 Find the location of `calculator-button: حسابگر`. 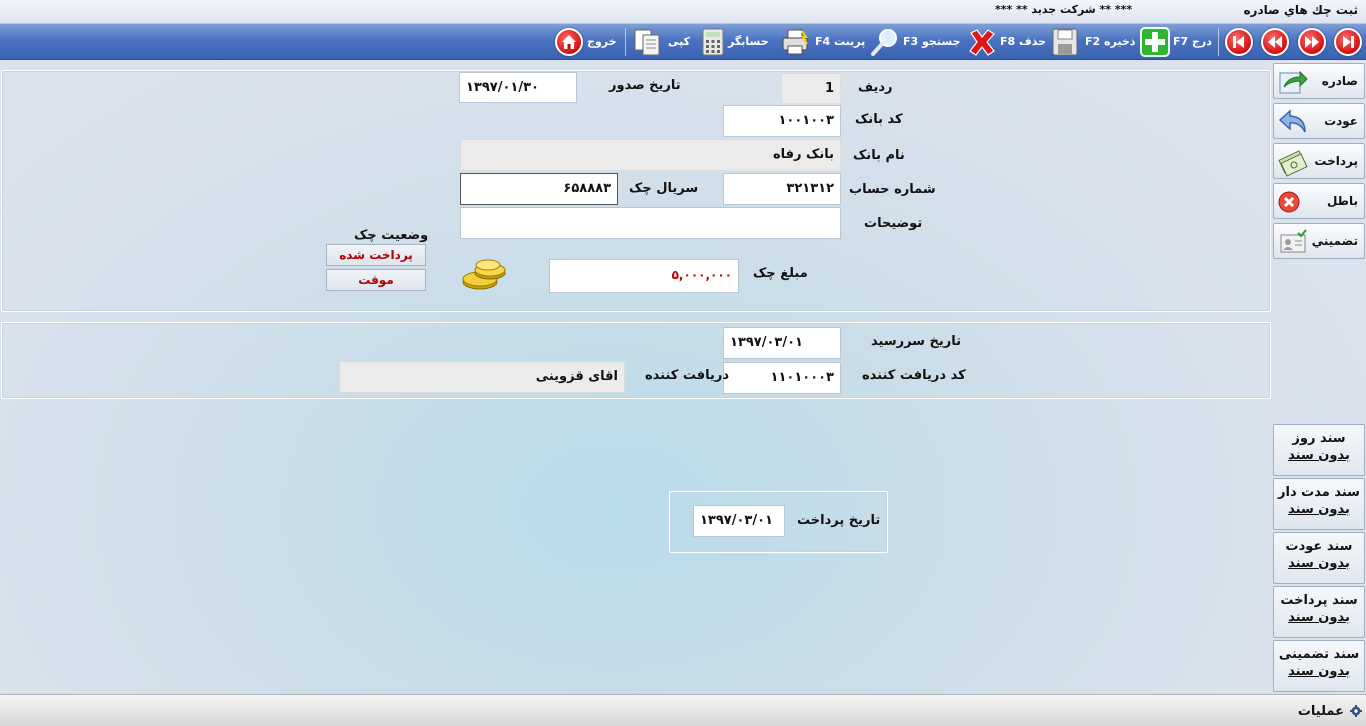

calculator-button: حسابگر is located at coordinates (748, 41).